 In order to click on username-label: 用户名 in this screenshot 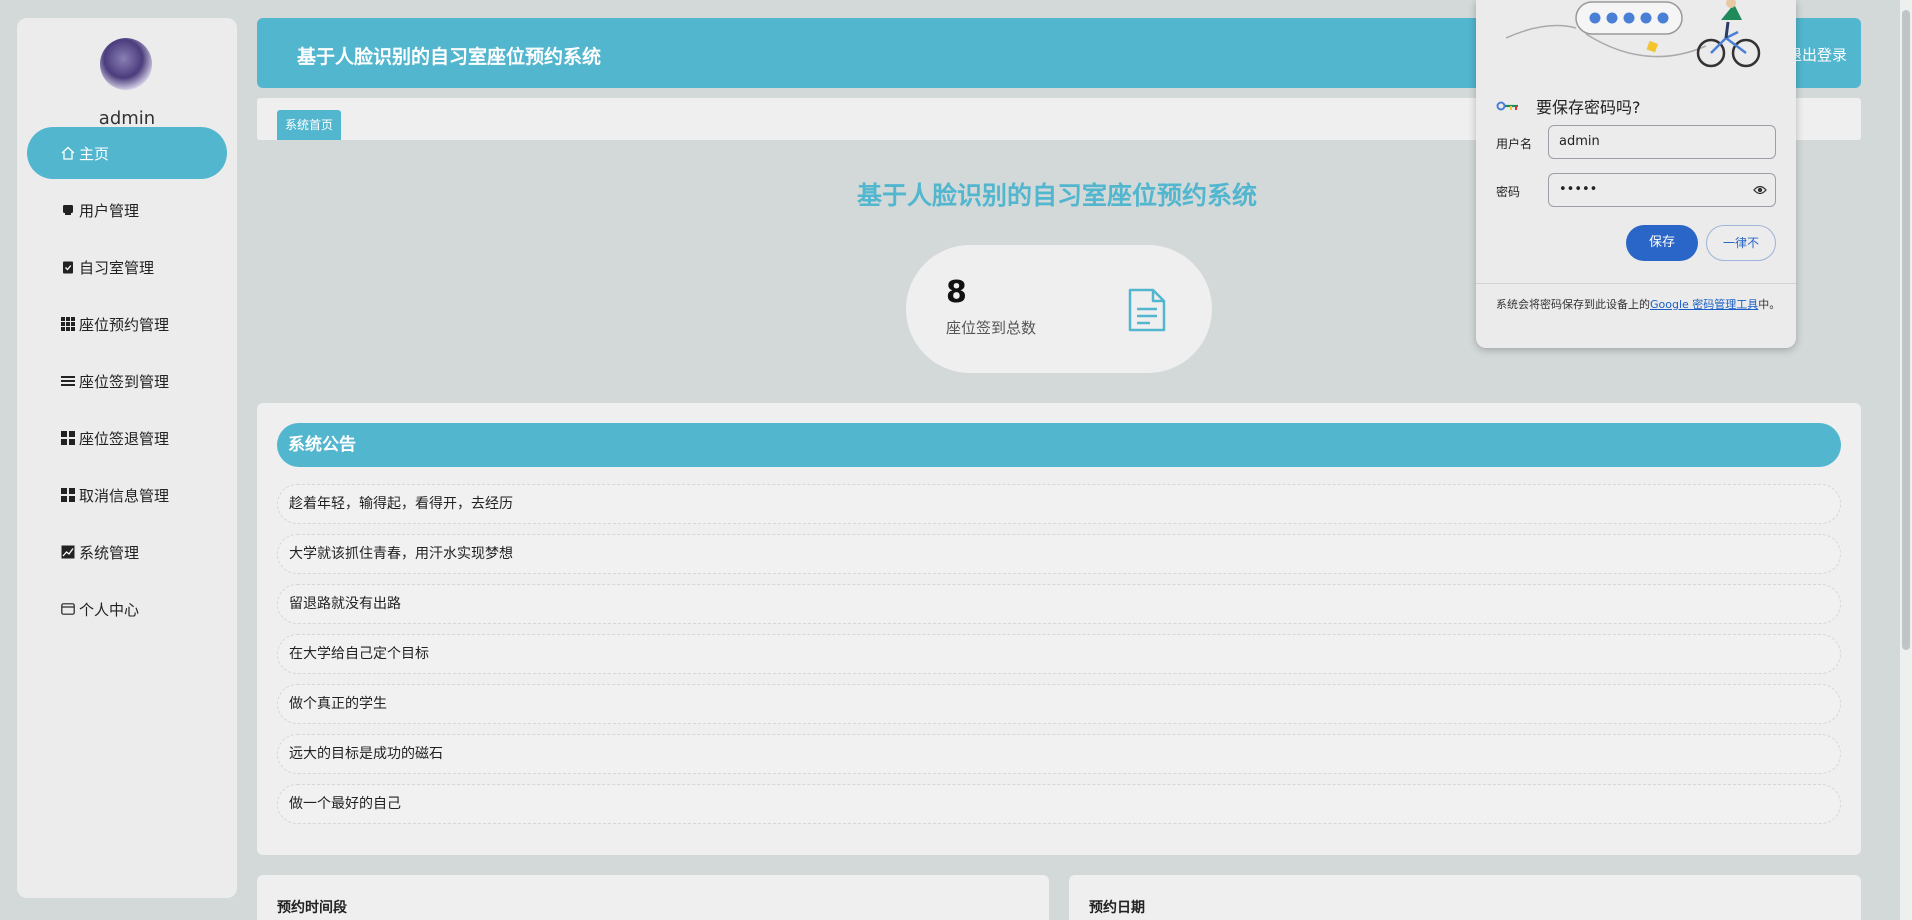, I will do `click(1514, 144)`.